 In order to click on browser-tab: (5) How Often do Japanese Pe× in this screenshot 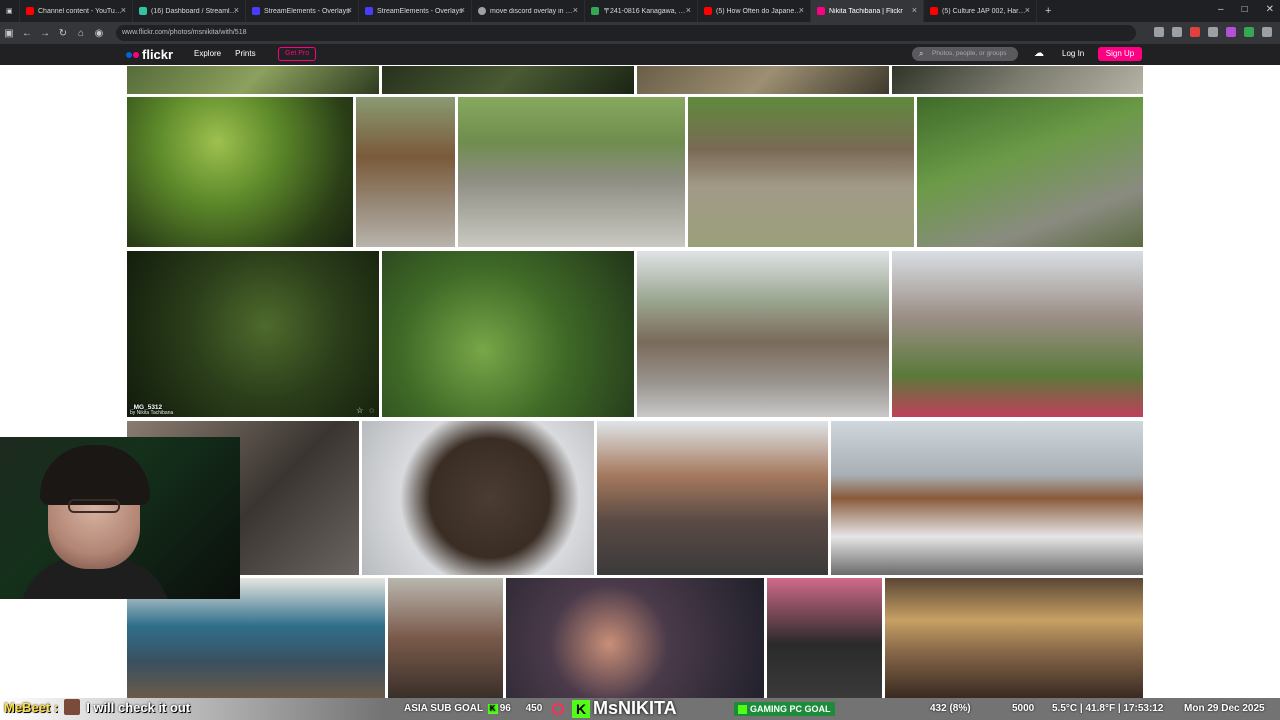, I will do `click(754, 11)`.